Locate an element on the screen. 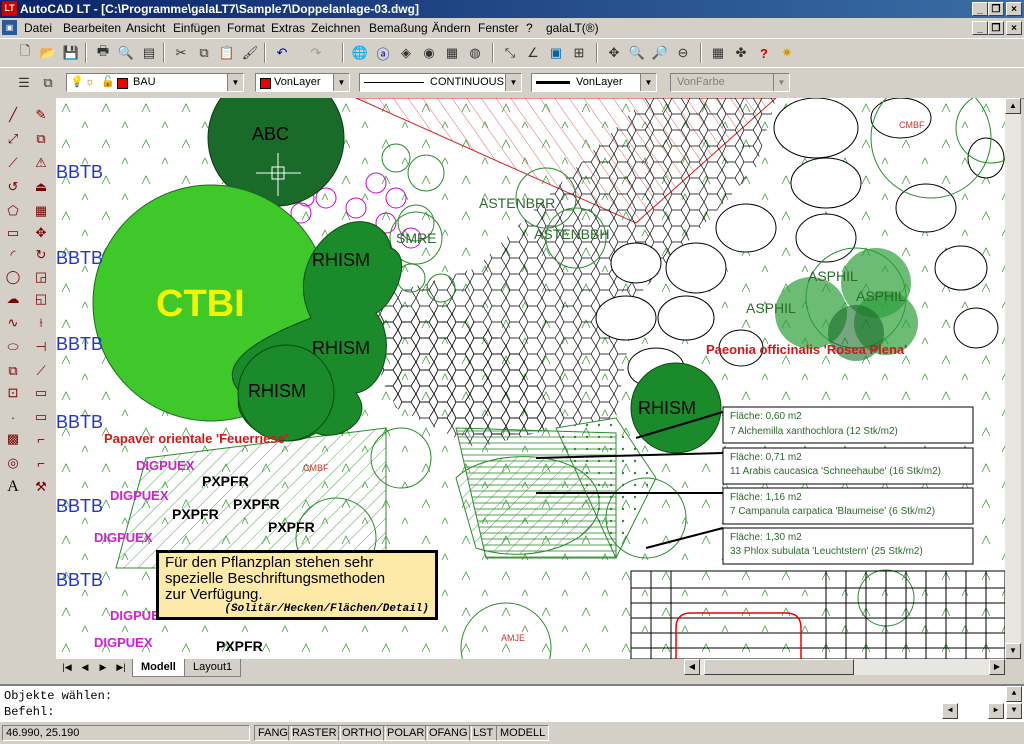  tool-palette-icon: ▦ is located at coordinates (452, 53).